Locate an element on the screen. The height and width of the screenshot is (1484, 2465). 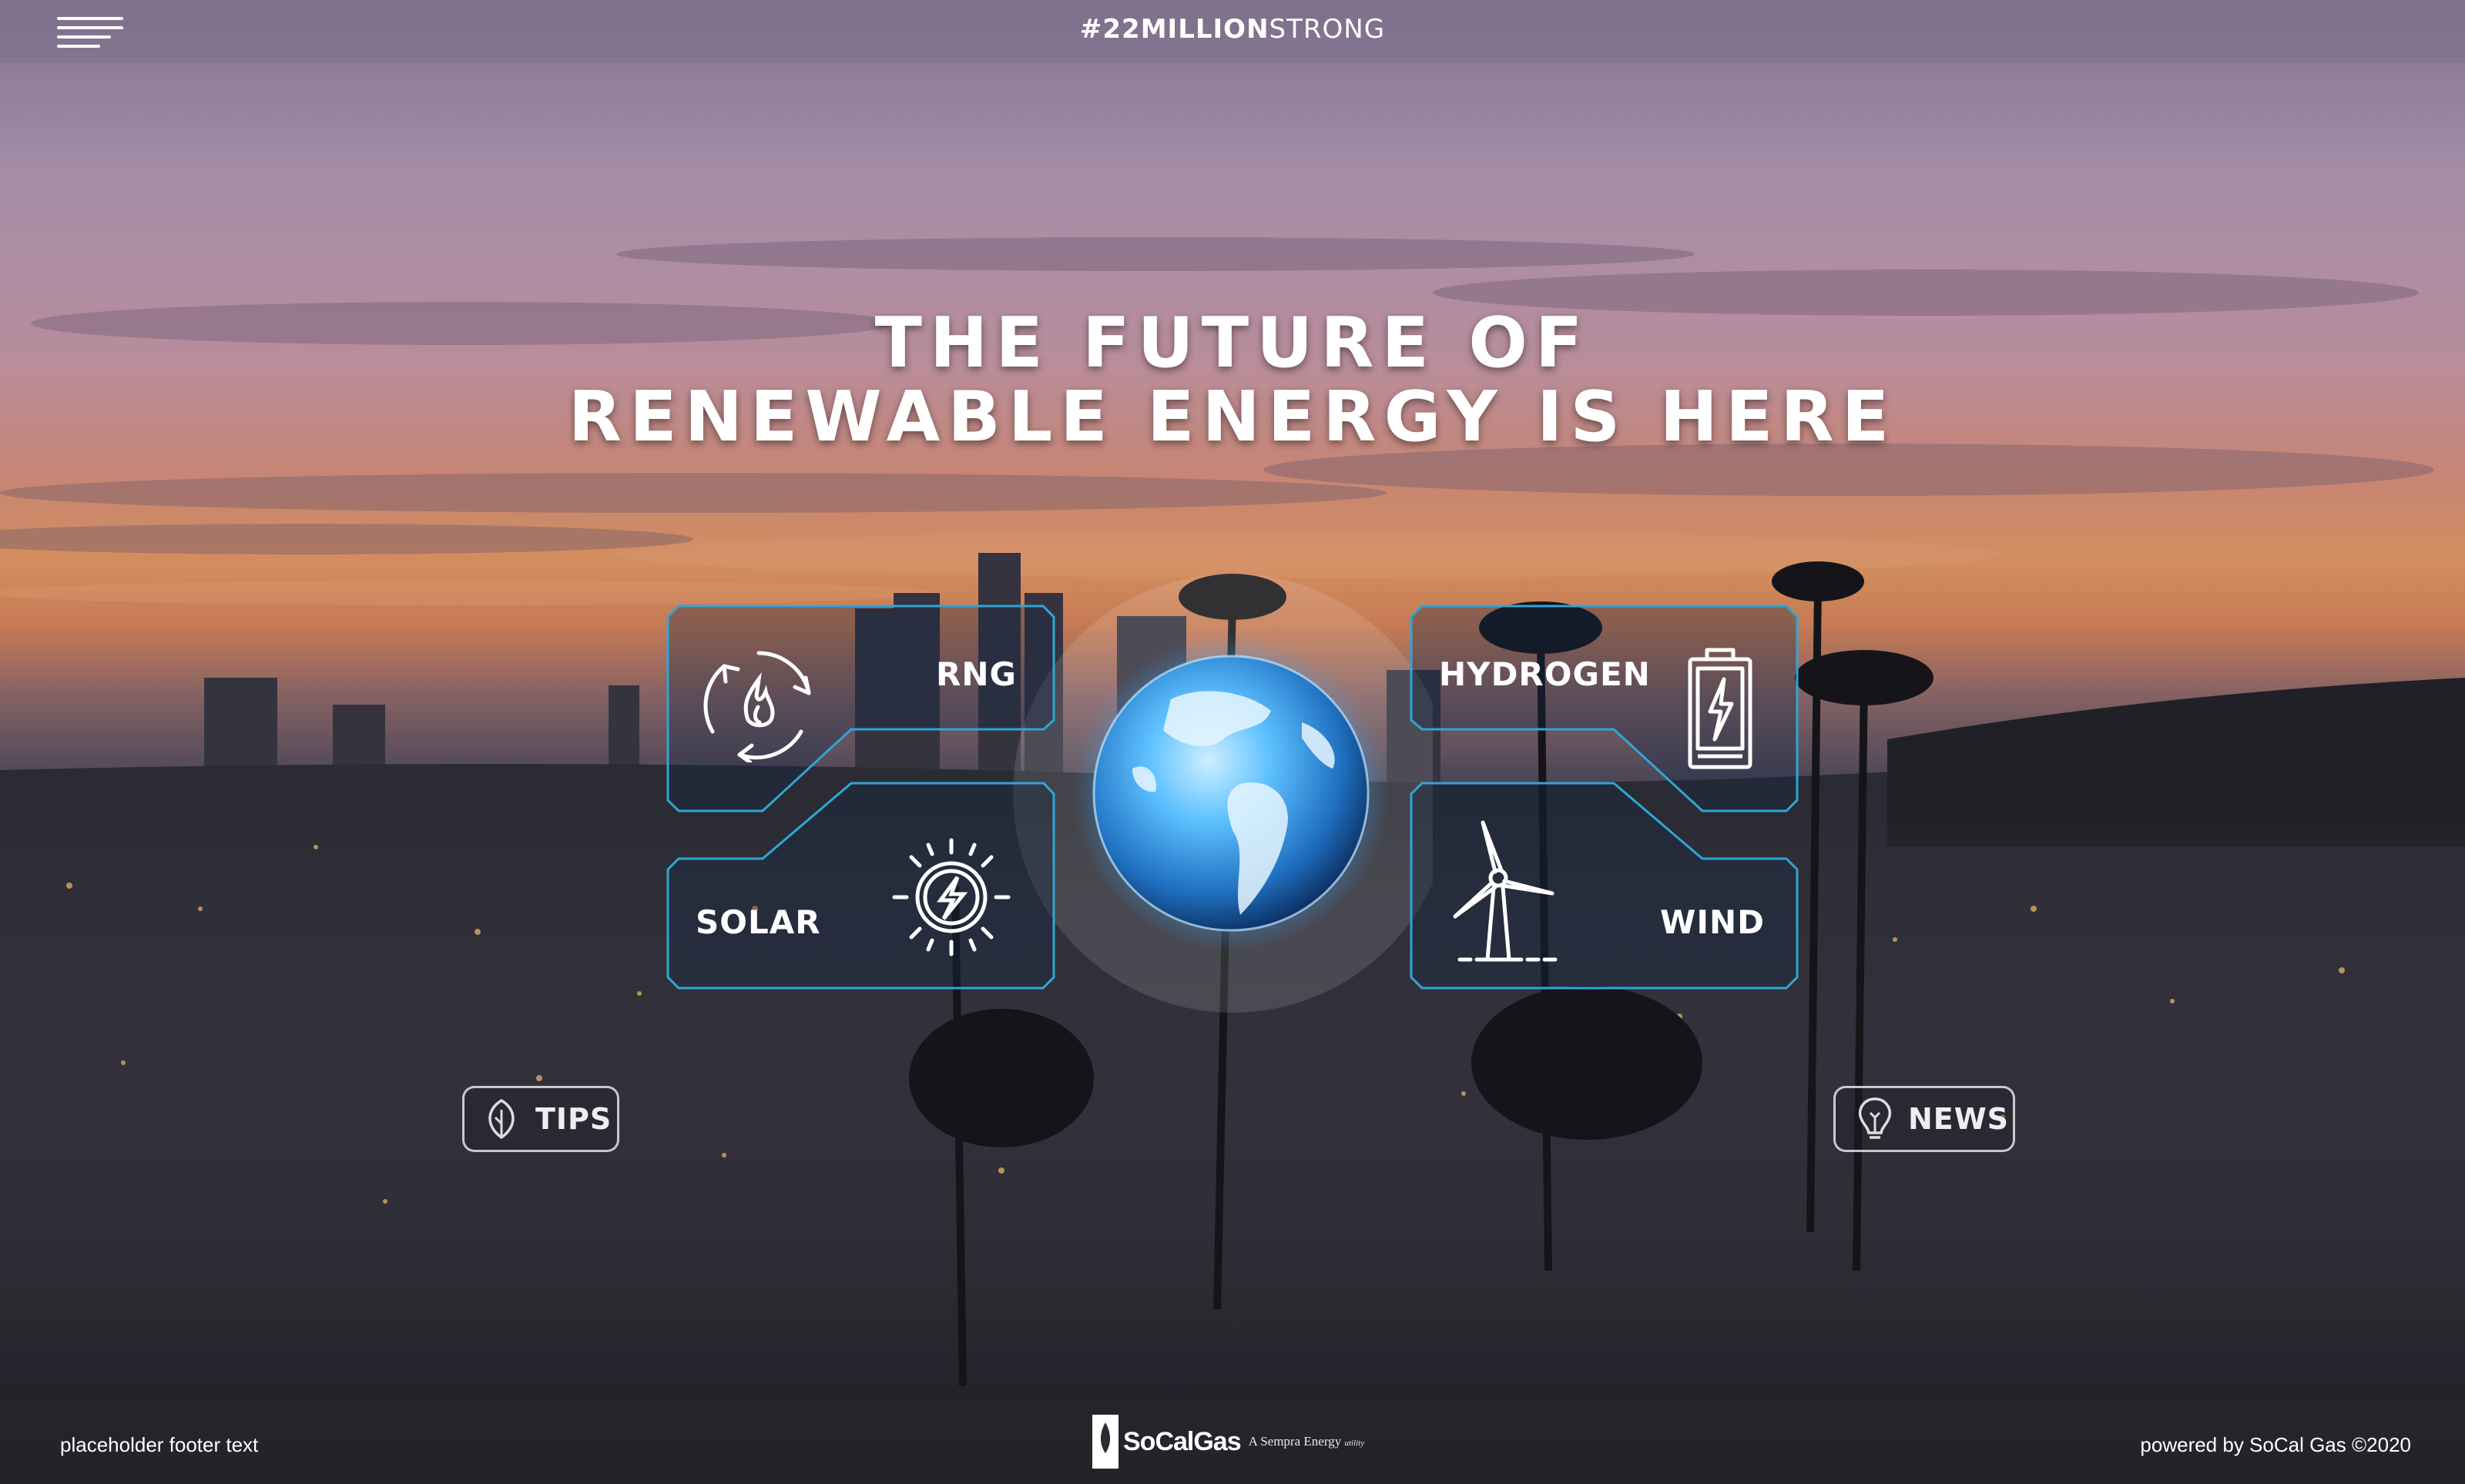
news-button: NEWS is located at coordinates (1924, 1119).